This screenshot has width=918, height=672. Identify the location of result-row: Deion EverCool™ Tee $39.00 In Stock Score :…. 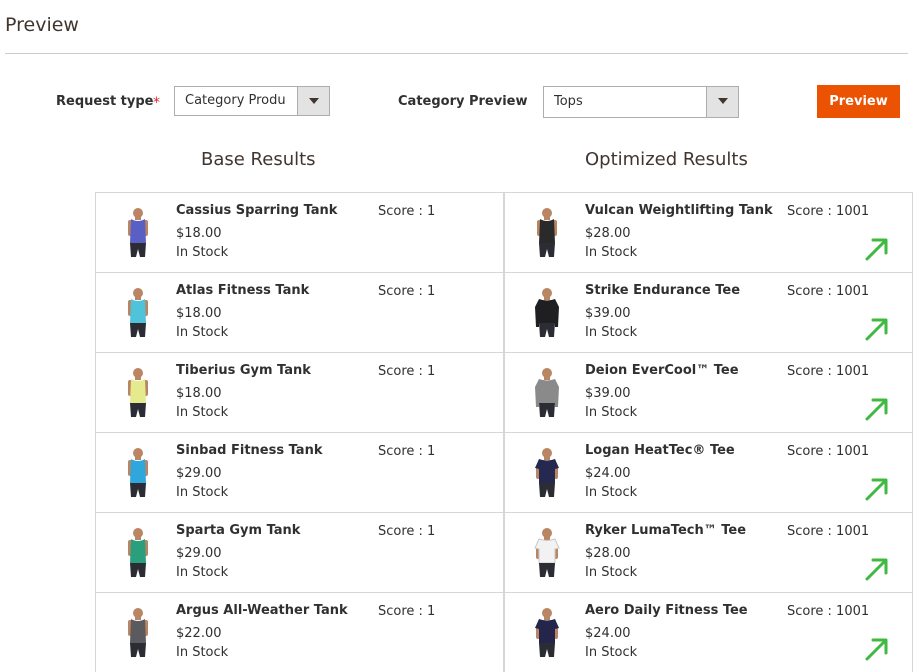
(708, 393).